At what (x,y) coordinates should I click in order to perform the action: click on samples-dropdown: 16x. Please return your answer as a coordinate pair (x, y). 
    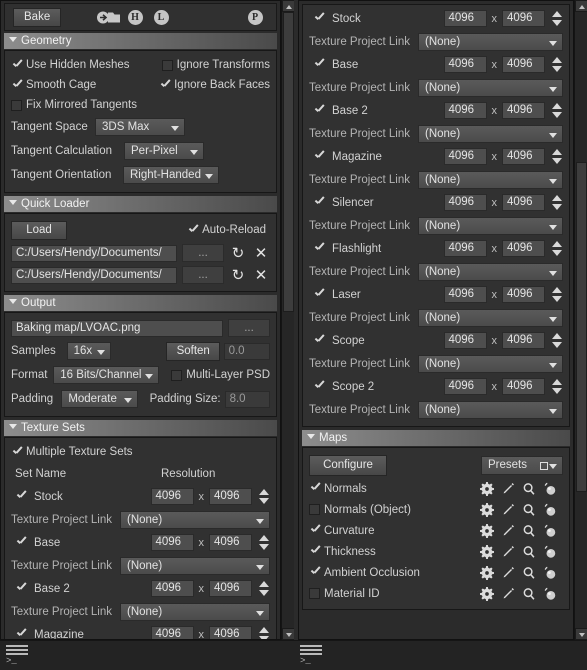
    Looking at the image, I should click on (88, 351).